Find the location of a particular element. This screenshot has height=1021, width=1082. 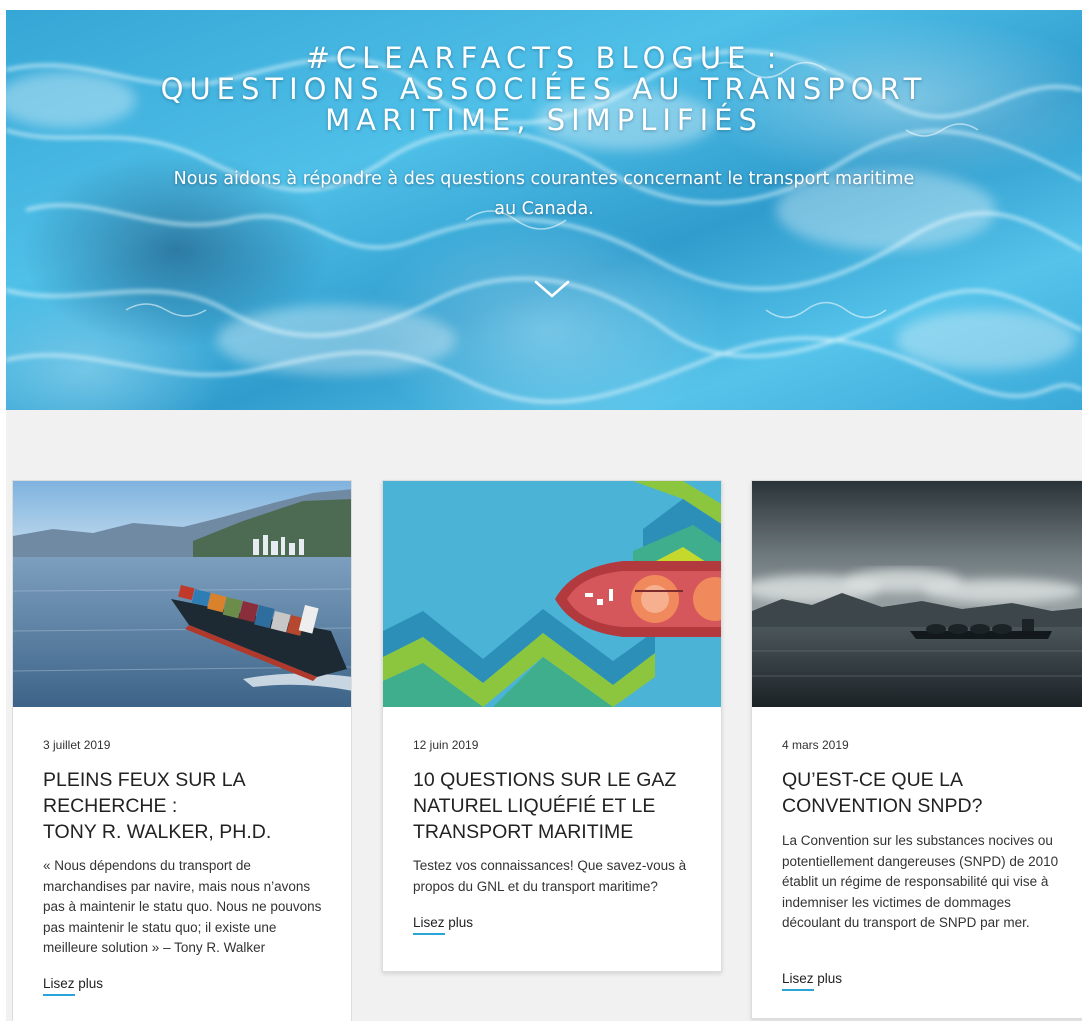

post-title-line-2: RECHERCHE : is located at coordinates (110, 806).